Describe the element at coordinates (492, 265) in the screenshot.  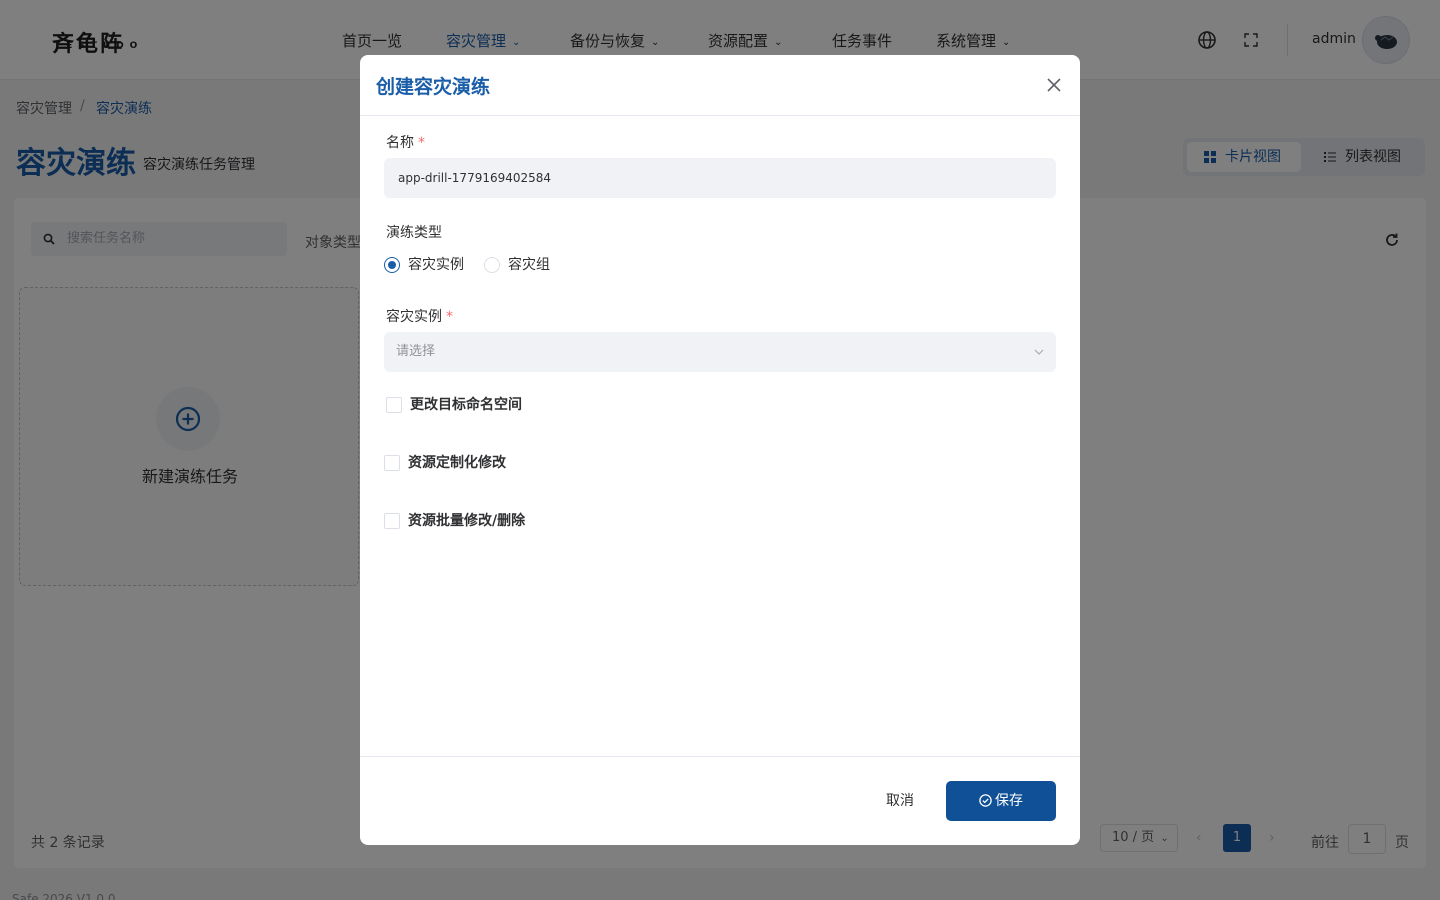
I see `radio-dot` at that location.